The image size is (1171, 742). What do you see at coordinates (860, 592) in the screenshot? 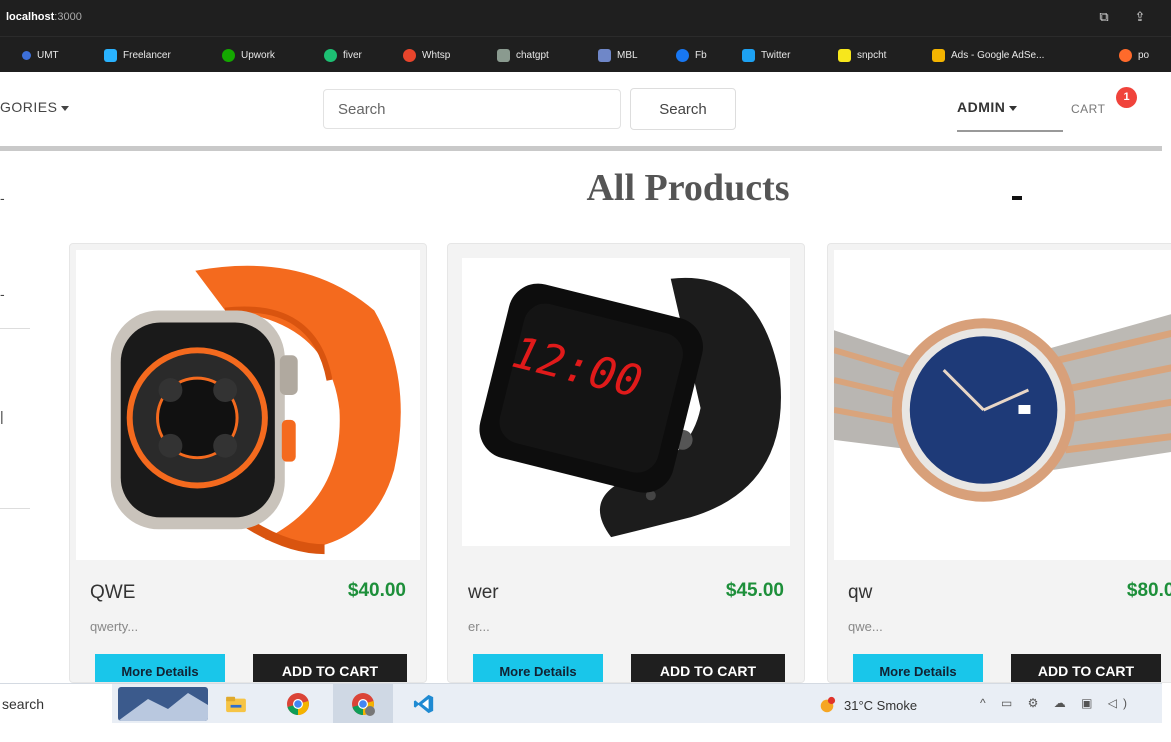
I see `product-name: qw` at bounding box center [860, 592].